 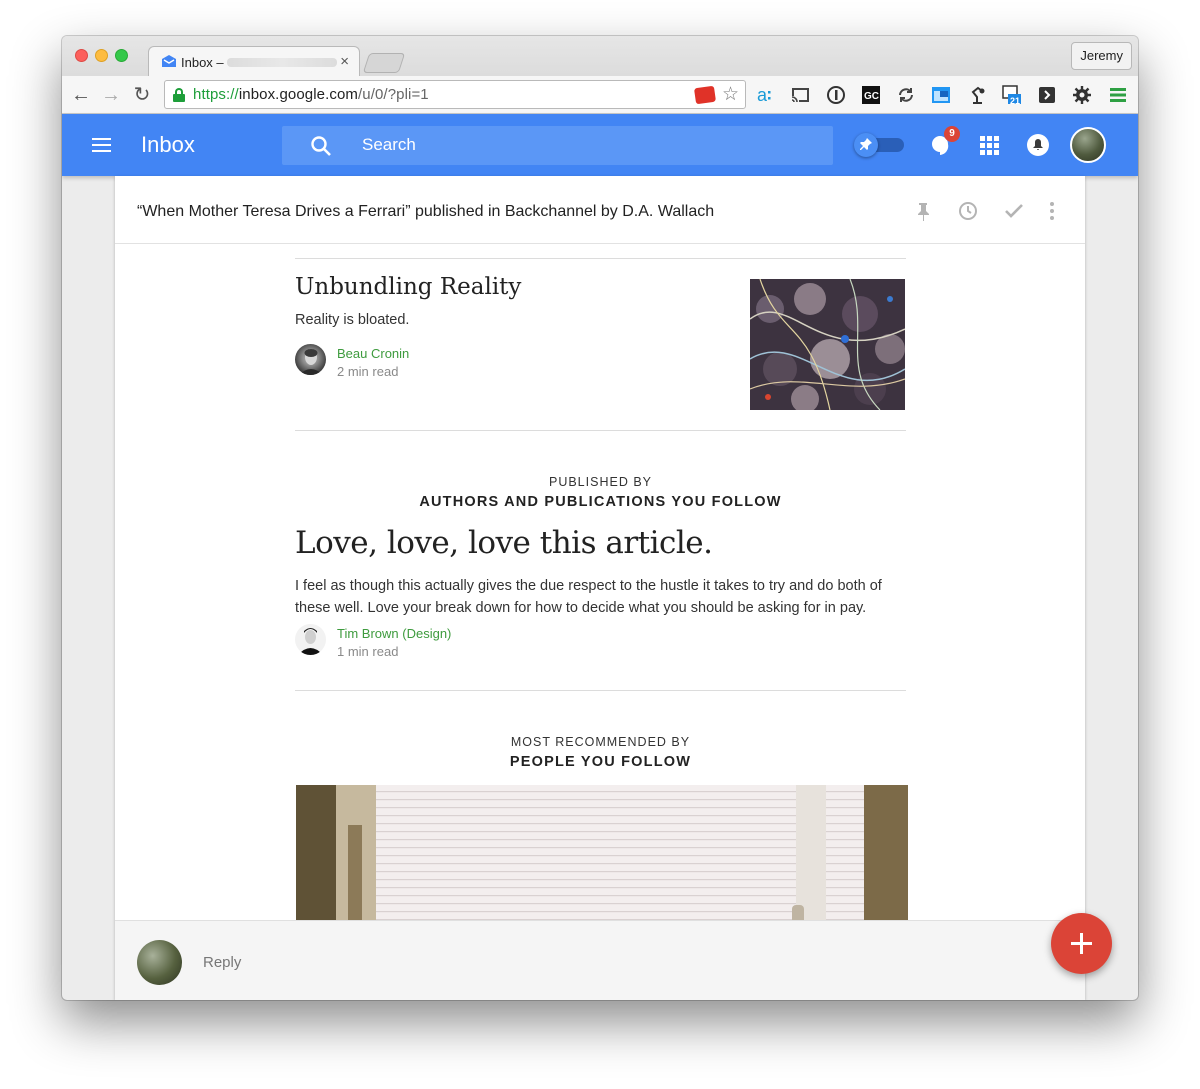 What do you see at coordinates (1038, 145) in the screenshot?
I see `notifications-bell-icon` at bounding box center [1038, 145].